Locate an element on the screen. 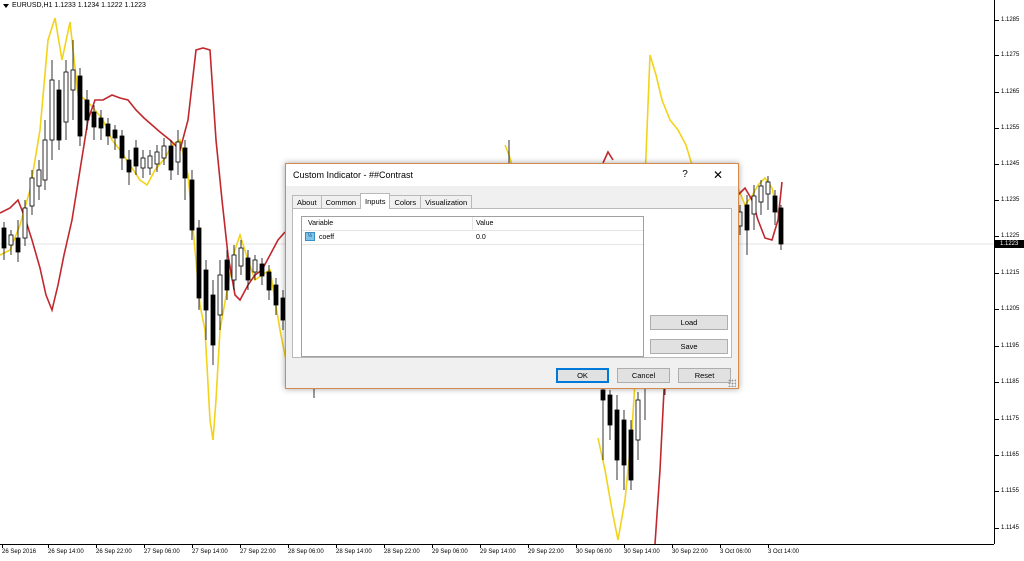 The width and height of the screenshot is (1024, 561). time-label: 28 Sep 22:00 is located at coordinates (402, 552).